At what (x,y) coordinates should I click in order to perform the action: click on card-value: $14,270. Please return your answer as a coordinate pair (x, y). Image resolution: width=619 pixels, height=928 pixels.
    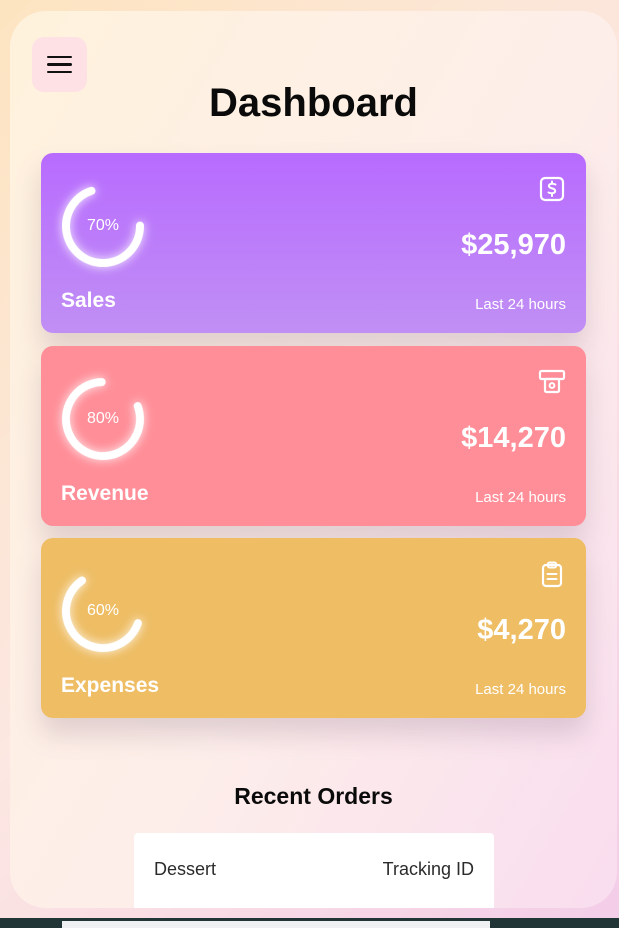
    Looking at the image, I should click on (513, 438).